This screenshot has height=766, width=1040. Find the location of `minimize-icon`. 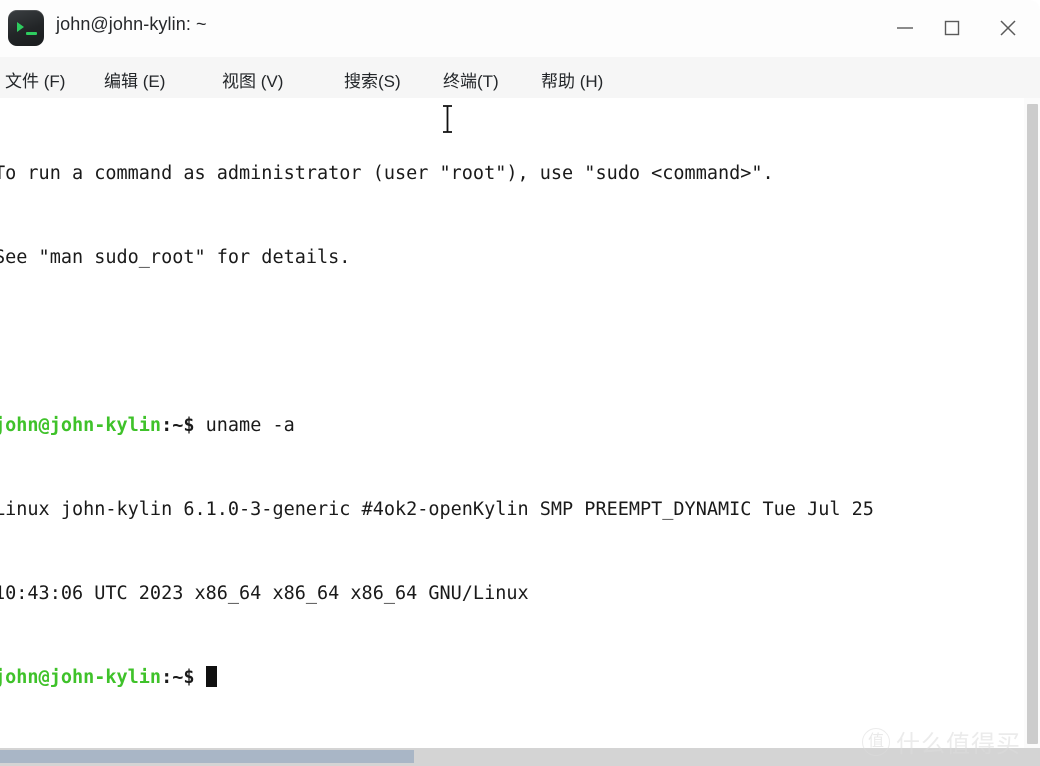

minimize-icon is located at coordinates (905, 28).